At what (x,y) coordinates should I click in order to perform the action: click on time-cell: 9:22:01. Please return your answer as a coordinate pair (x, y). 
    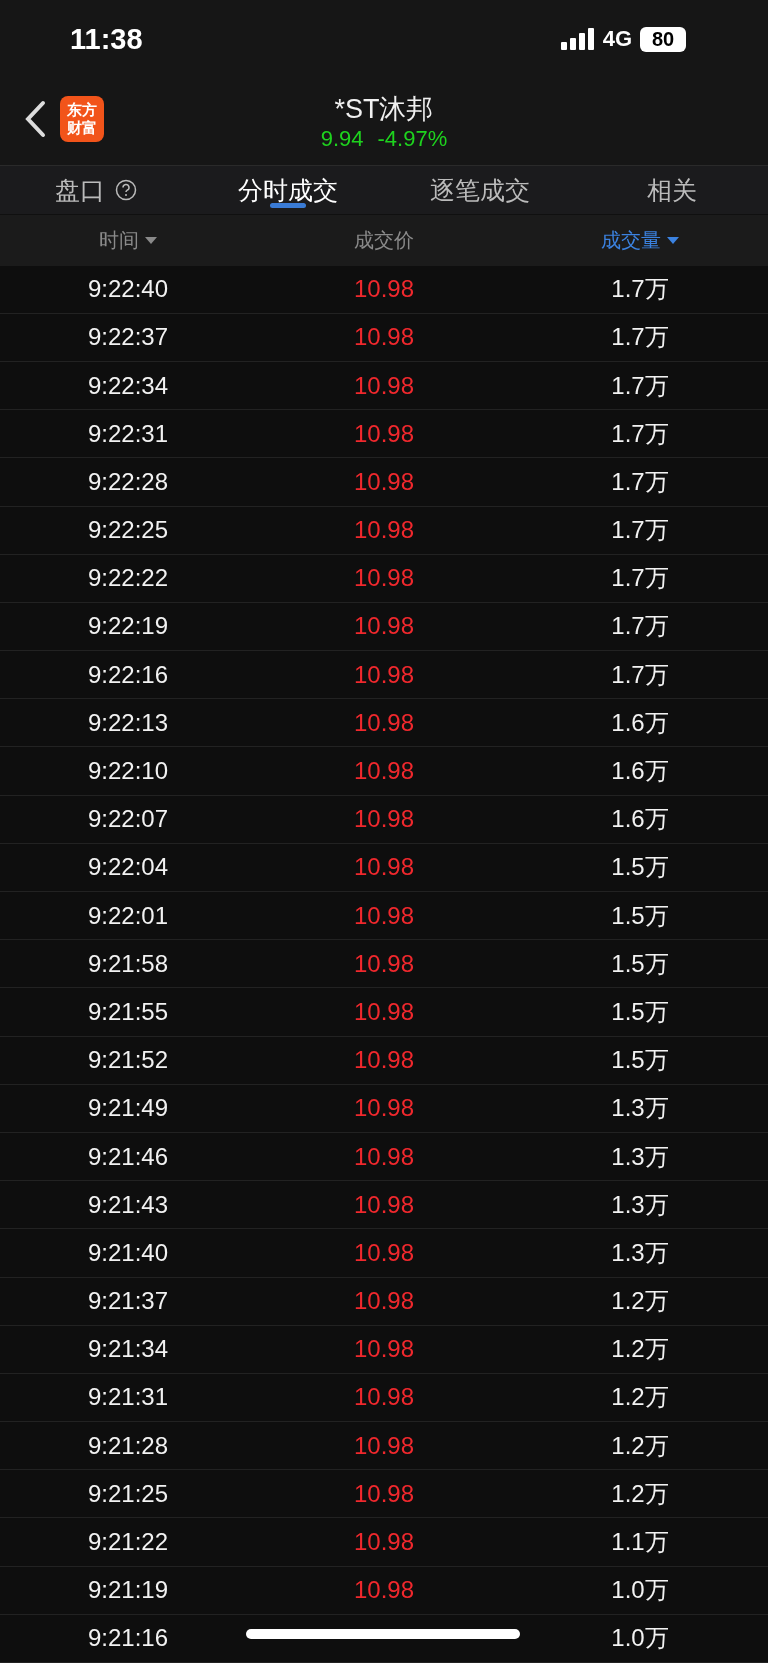
    Looking at the image, I should click on (128, 915).